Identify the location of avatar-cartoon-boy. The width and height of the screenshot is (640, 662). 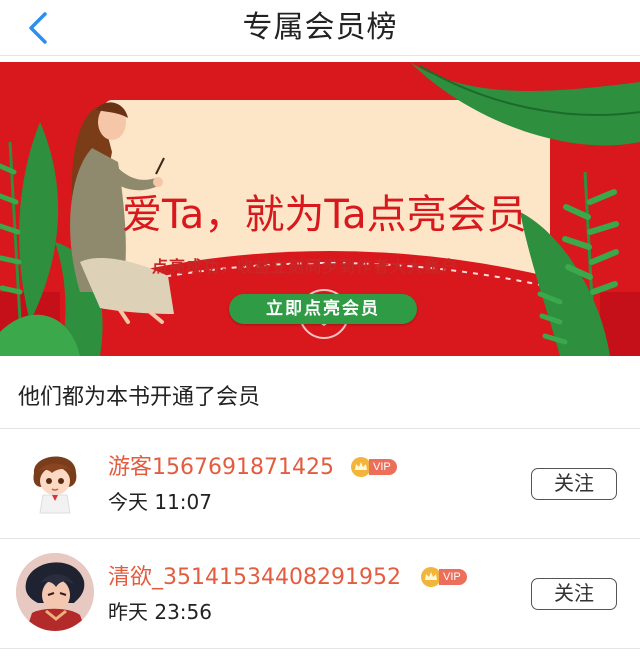
(55, 485).